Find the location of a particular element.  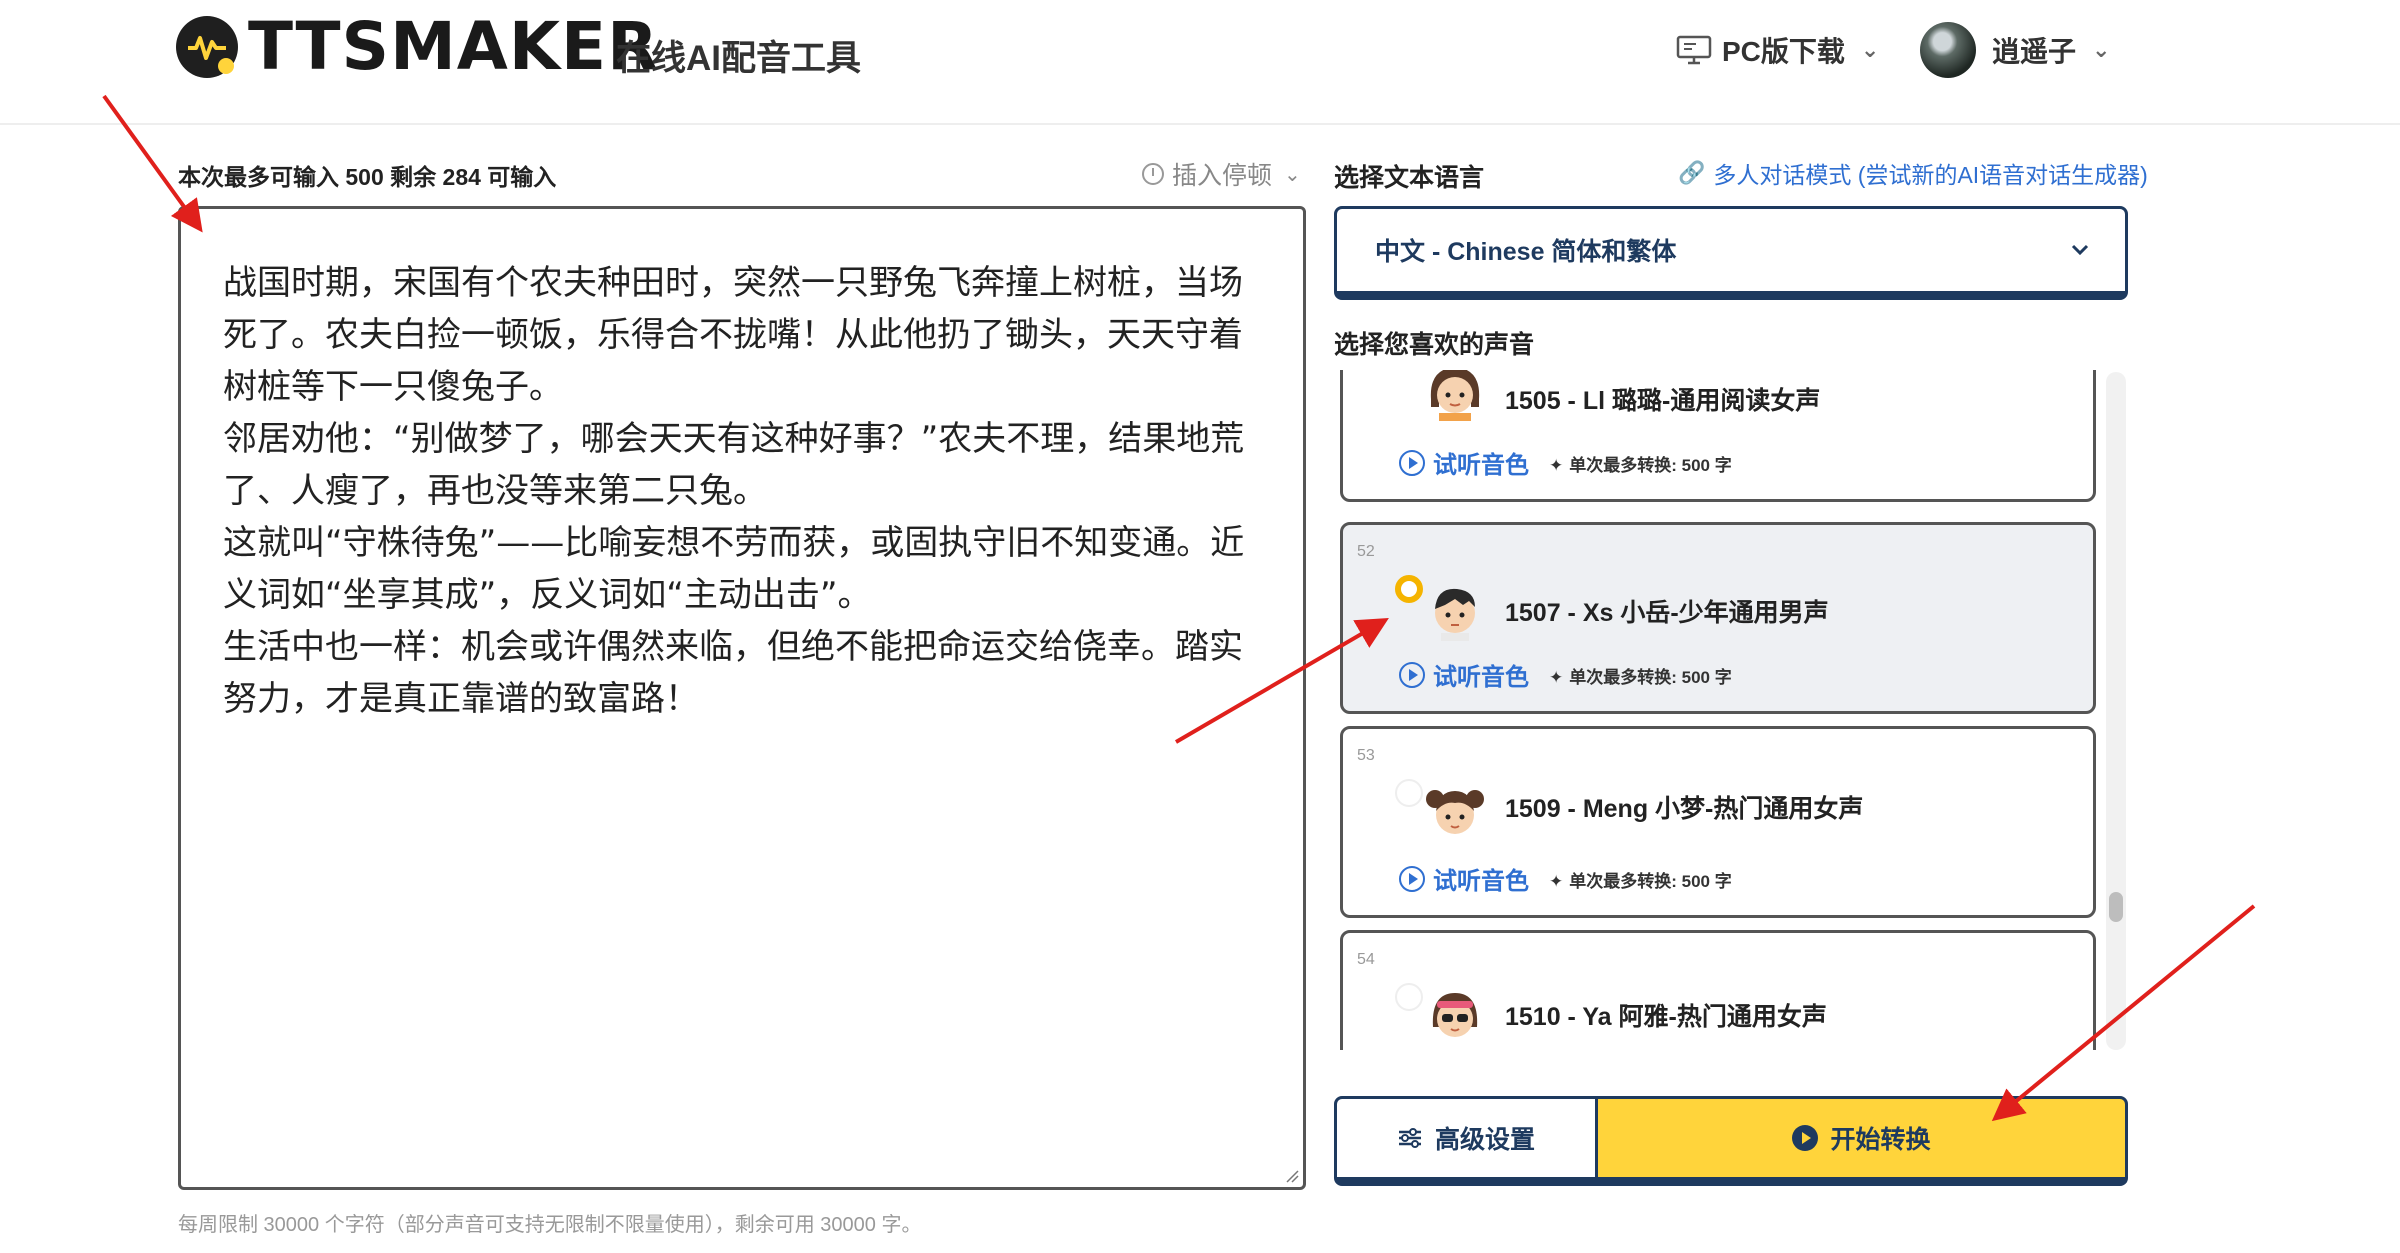

voice-index: 52 is located at coordinates (1366, 551).